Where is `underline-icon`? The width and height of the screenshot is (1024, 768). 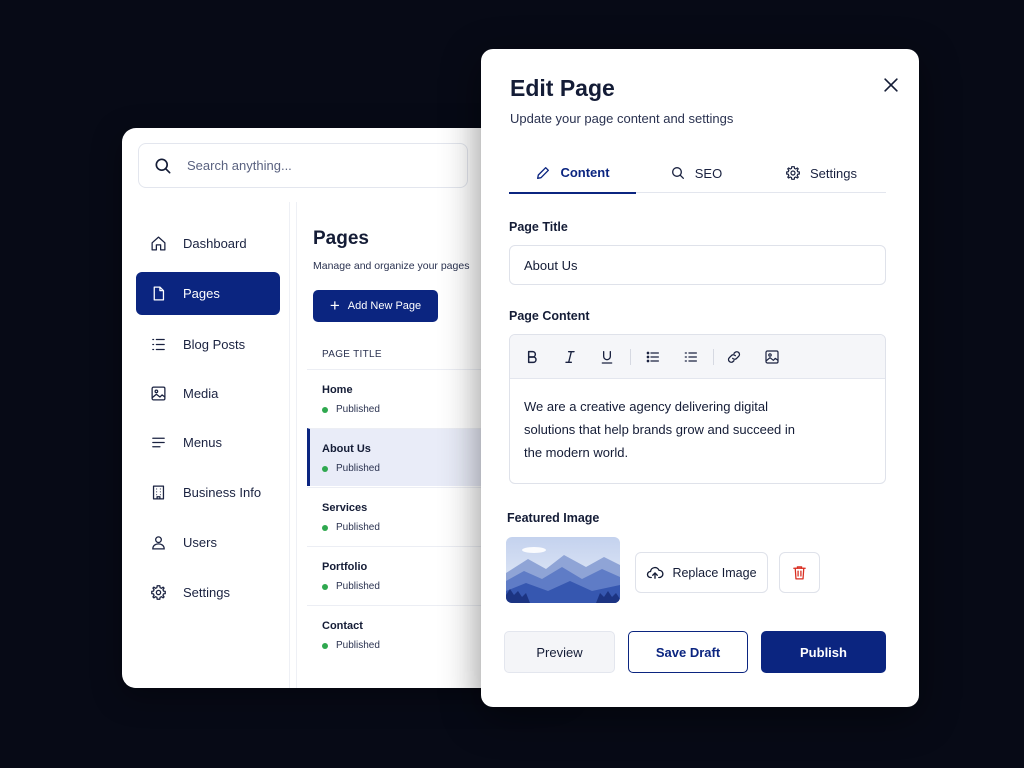
underline-icon is located at coordinates (607, 357).